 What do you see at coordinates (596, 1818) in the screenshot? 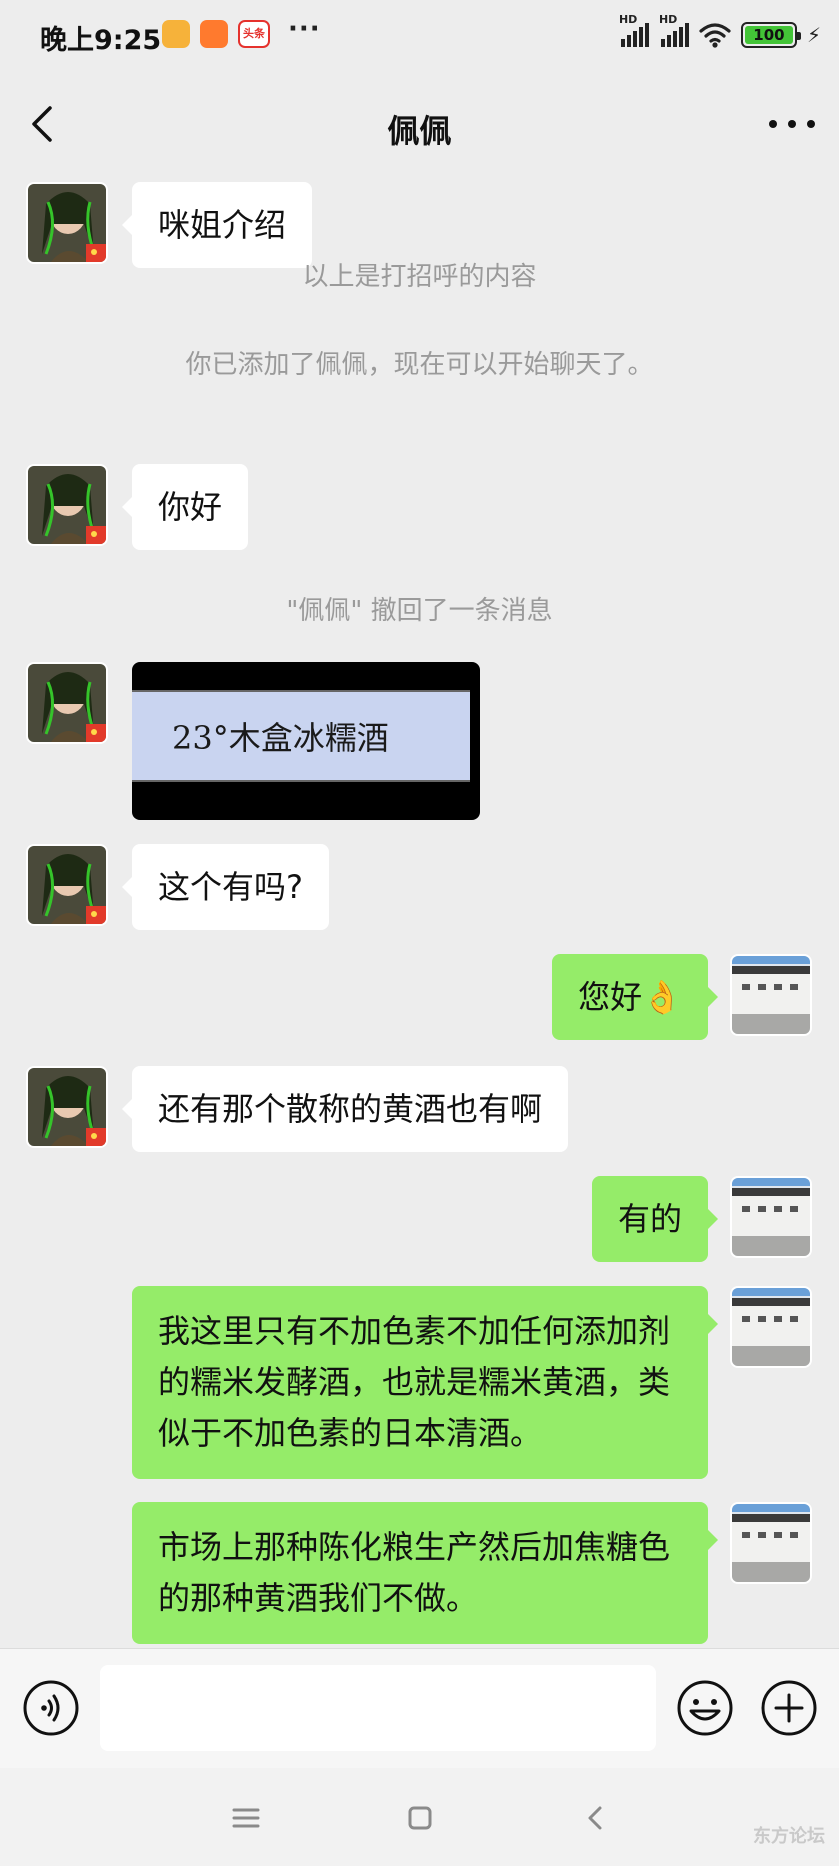
I see `back-nav-icon` at bounding box center [596, 1818].